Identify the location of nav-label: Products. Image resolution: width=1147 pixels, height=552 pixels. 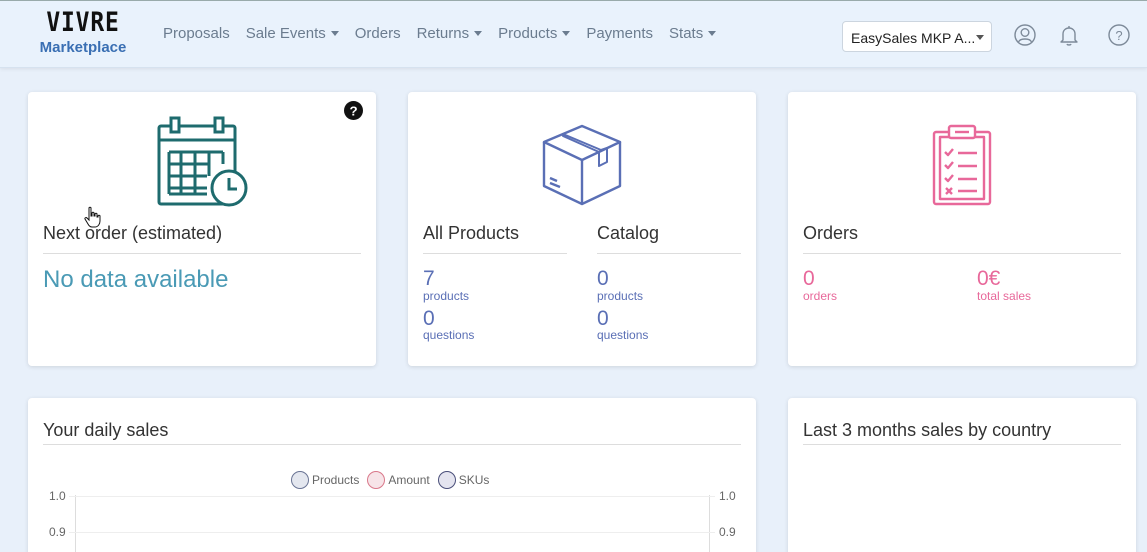
(528, 33).